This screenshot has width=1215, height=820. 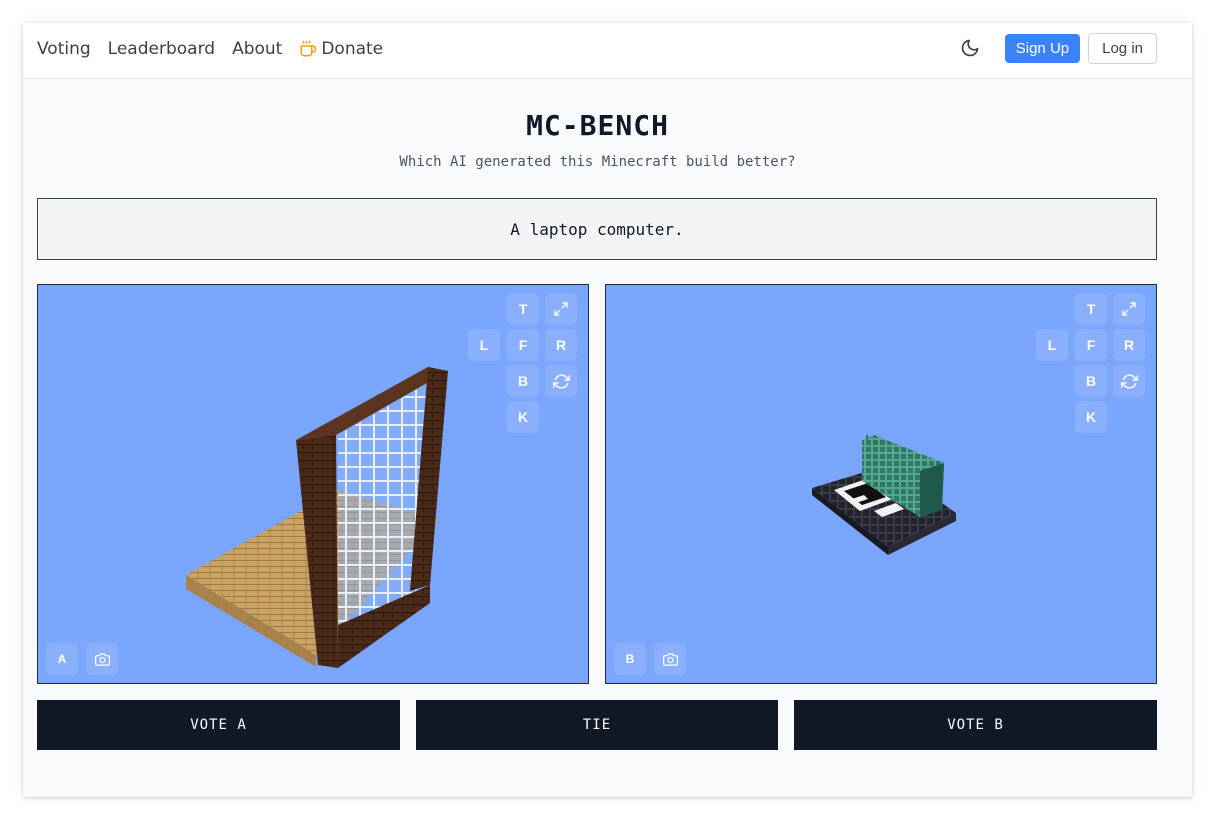 What do you see at coordinates (630, 659) in the screenshot?
I see `model-b-label: B` at bounding box center [630, 659].